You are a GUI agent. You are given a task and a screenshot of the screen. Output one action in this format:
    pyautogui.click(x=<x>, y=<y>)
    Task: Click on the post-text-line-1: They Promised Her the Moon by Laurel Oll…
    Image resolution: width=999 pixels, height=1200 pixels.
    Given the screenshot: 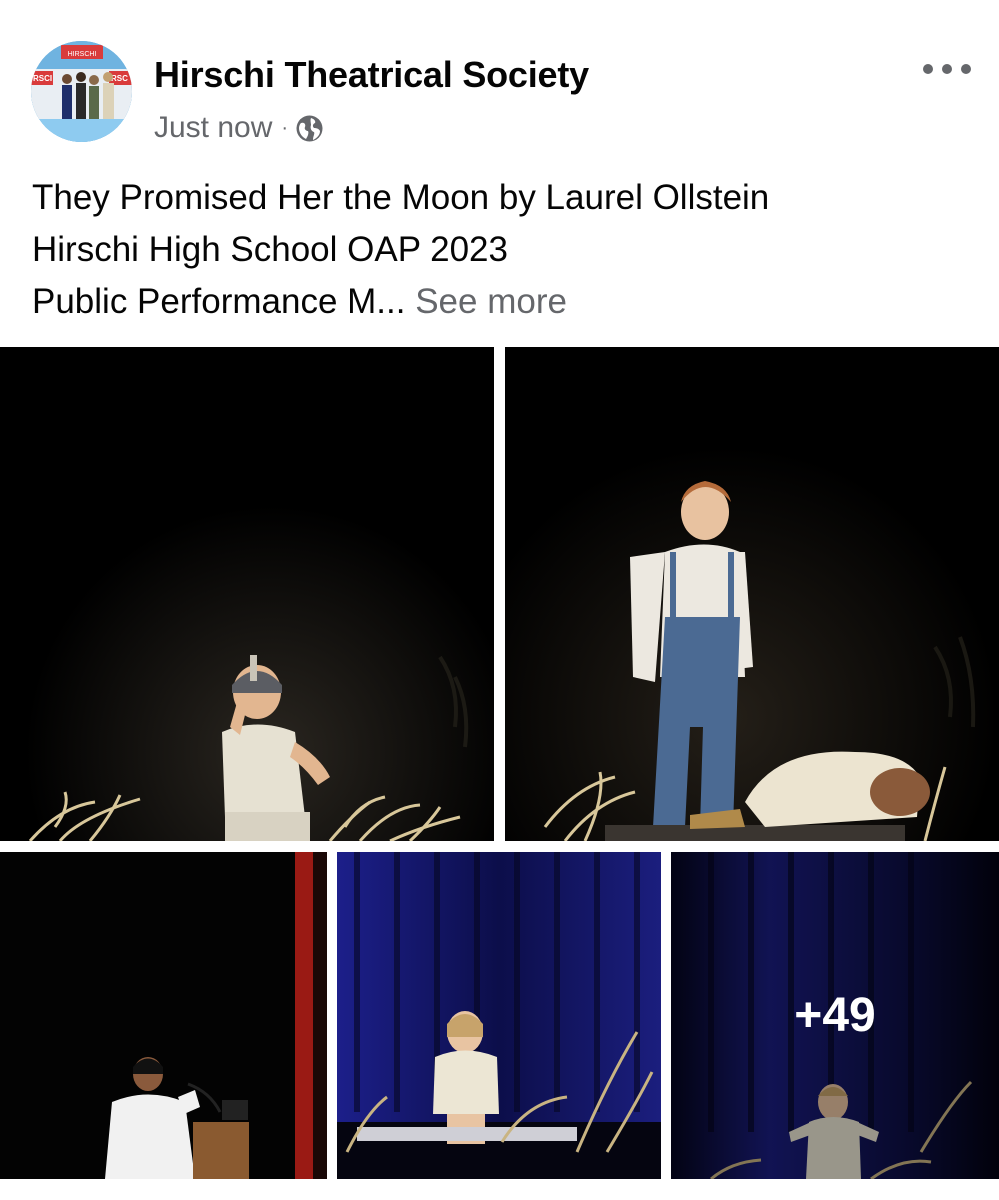 What is the action you would take?
    pyautogui.click(x=401, y=197)
    